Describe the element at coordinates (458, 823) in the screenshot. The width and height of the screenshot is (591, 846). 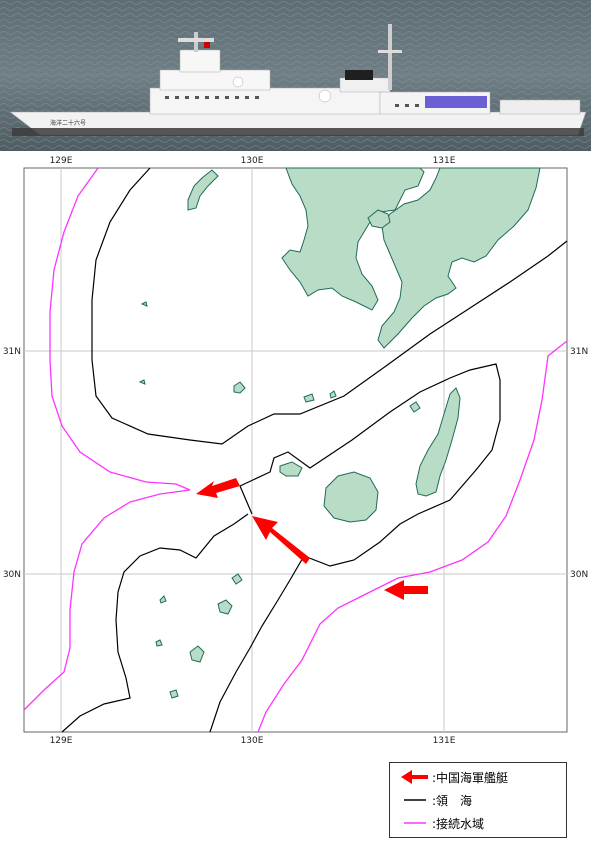
I see `legend-label-contiguous: :接続水域` at that location.